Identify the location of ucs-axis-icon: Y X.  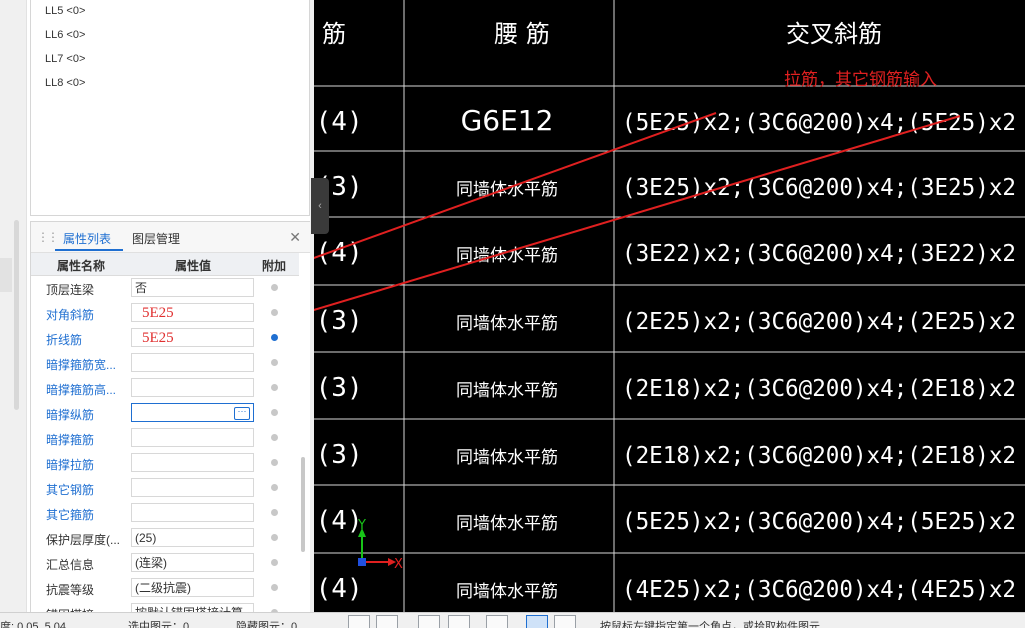
(380, 545).